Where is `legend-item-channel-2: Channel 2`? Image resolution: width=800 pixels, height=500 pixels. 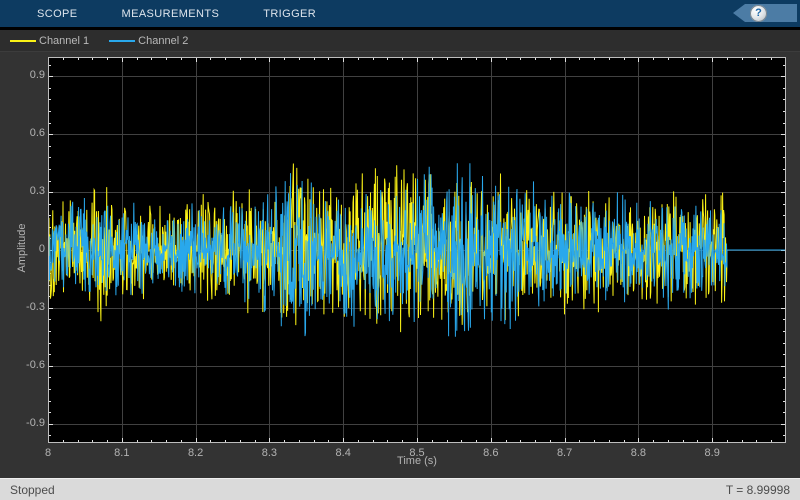 legend-item-channel-2: Channel 2 is located at coordinates (148, 41).